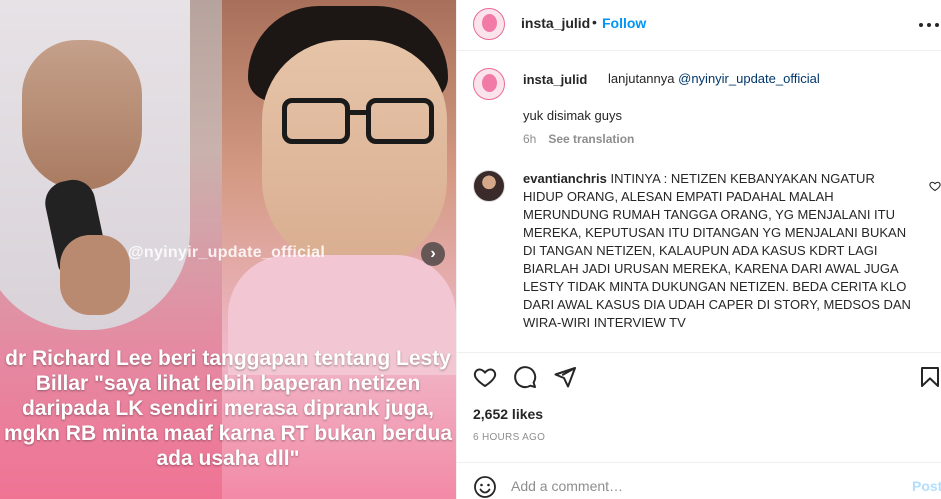 Image resolution: width=941 pixels, height=499 pixels. What do you see at coordinates (624, 23) in the screenshot?
I see `follow-button: Follow` at bounding box center [624, 23].